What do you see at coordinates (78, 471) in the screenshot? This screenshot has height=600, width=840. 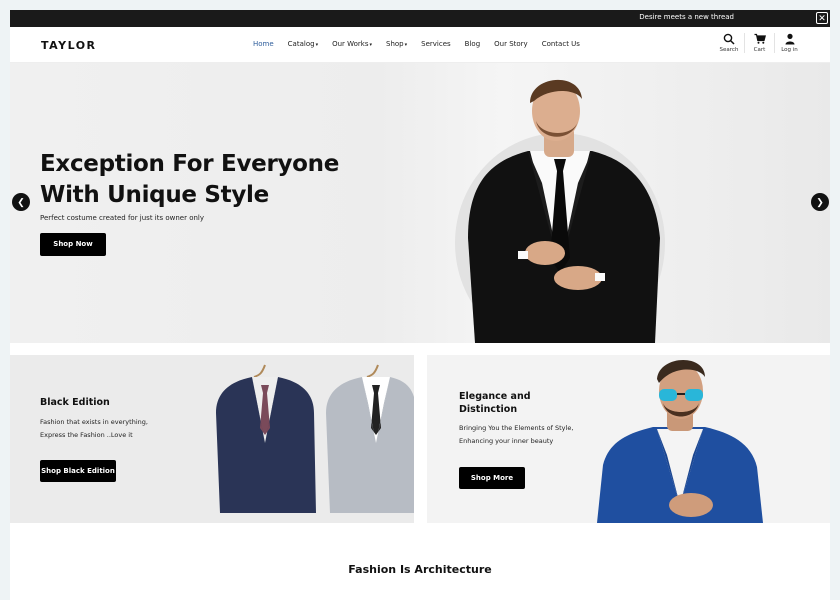 I see `shop-black-edition-button: Shop Black Edition` at bounding box center [78, 471].